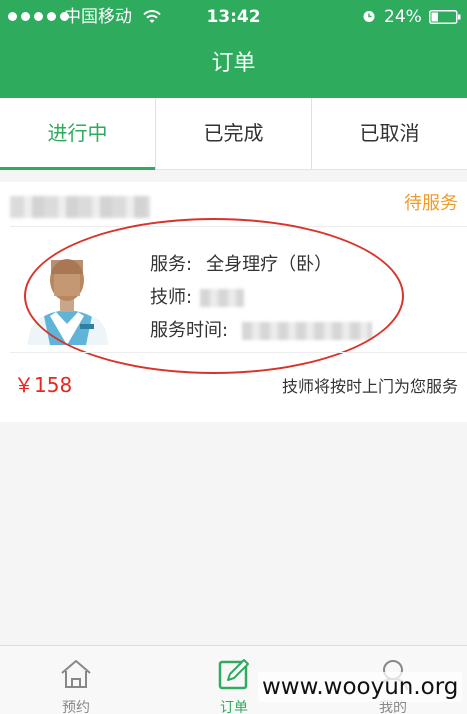  Describe the element at coordinates (78, 134) in the screenshot. I see `tab-in-progress: 进行中` at that location.